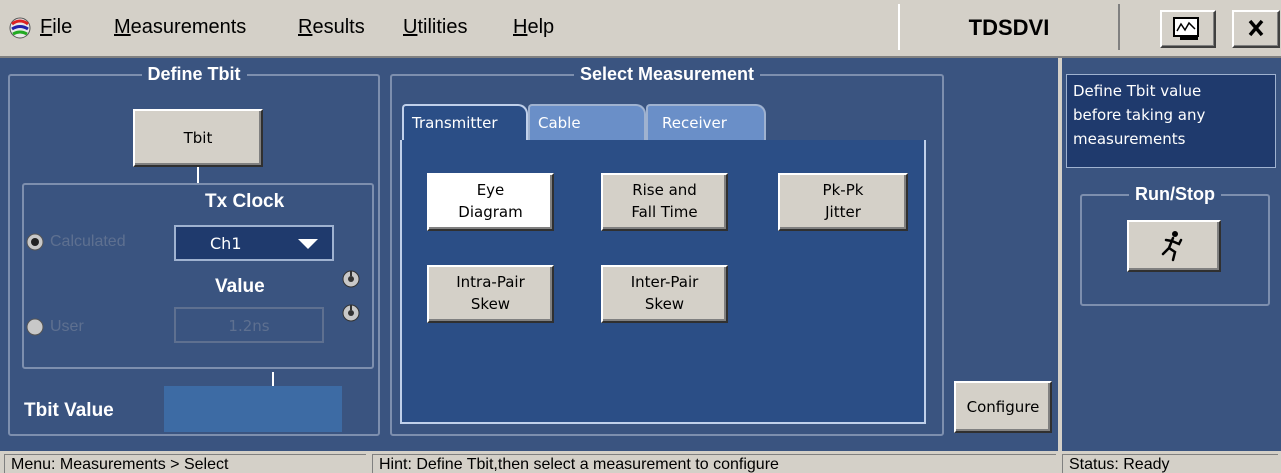  What do you see at coordinates (490, 294) in the screenshot?
I see `intra-pair-skew-button: Intra-Pair Skew` at bounding box center [490, 294].